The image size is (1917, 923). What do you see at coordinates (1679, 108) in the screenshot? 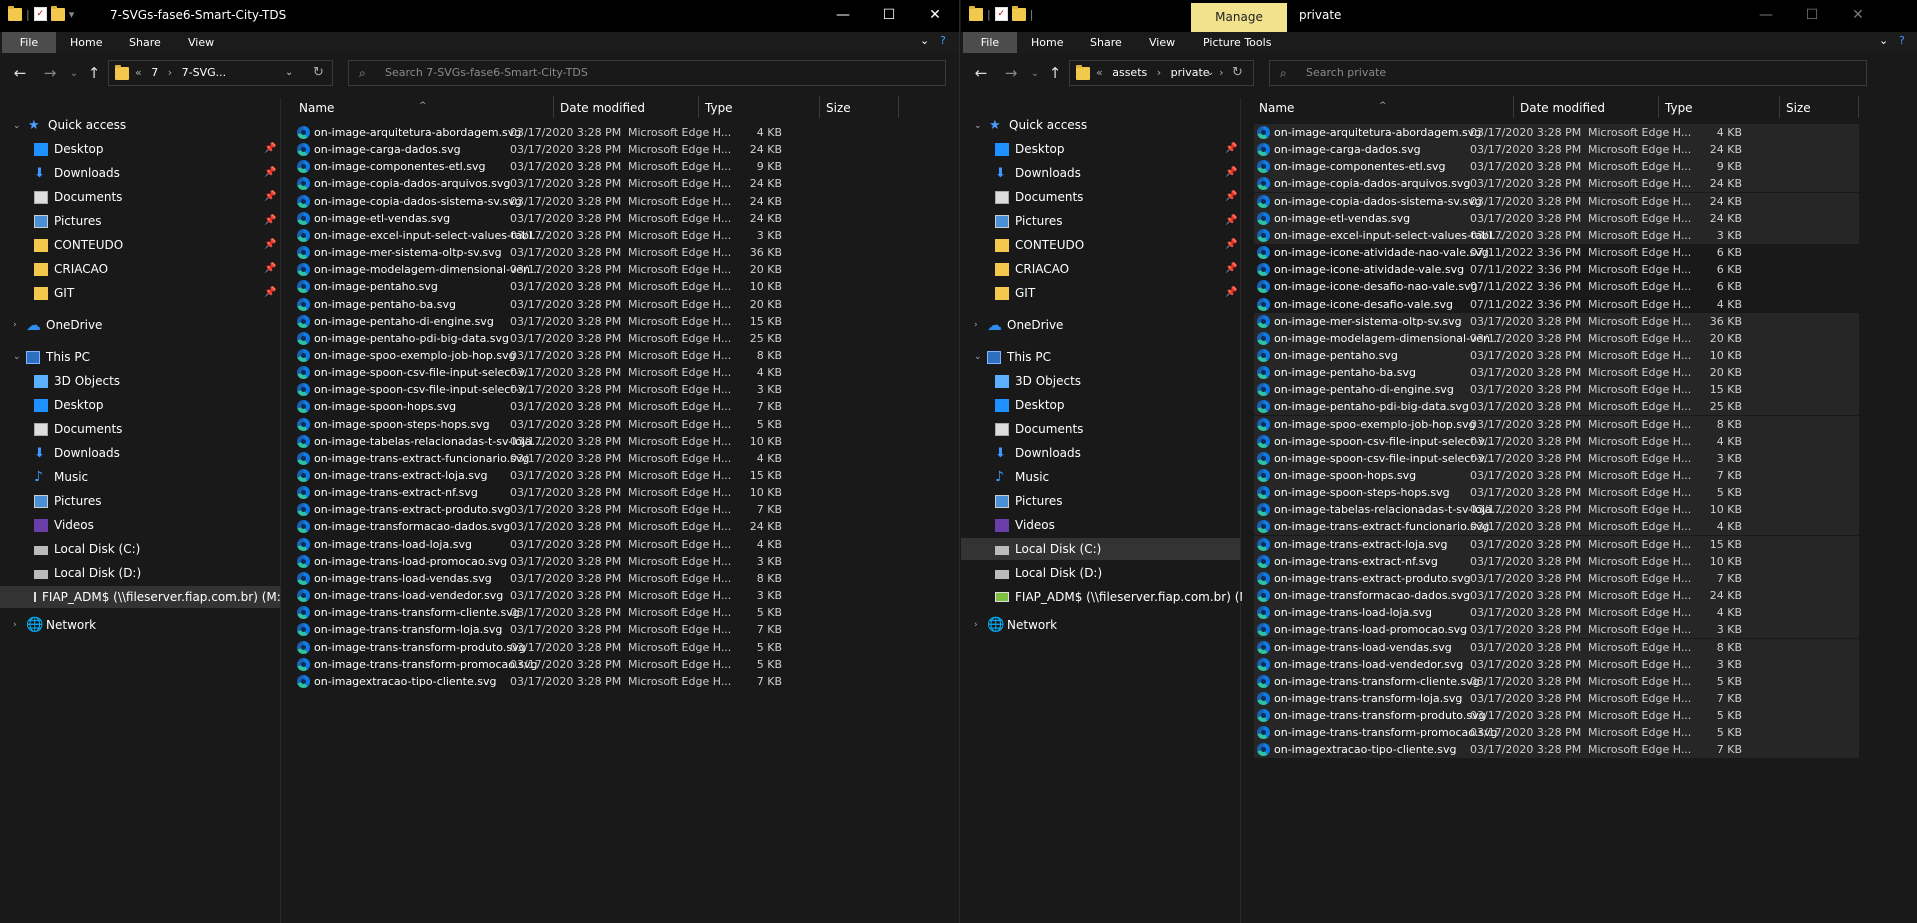
I see `column-type: Type` at bounding box center [1679, 108].